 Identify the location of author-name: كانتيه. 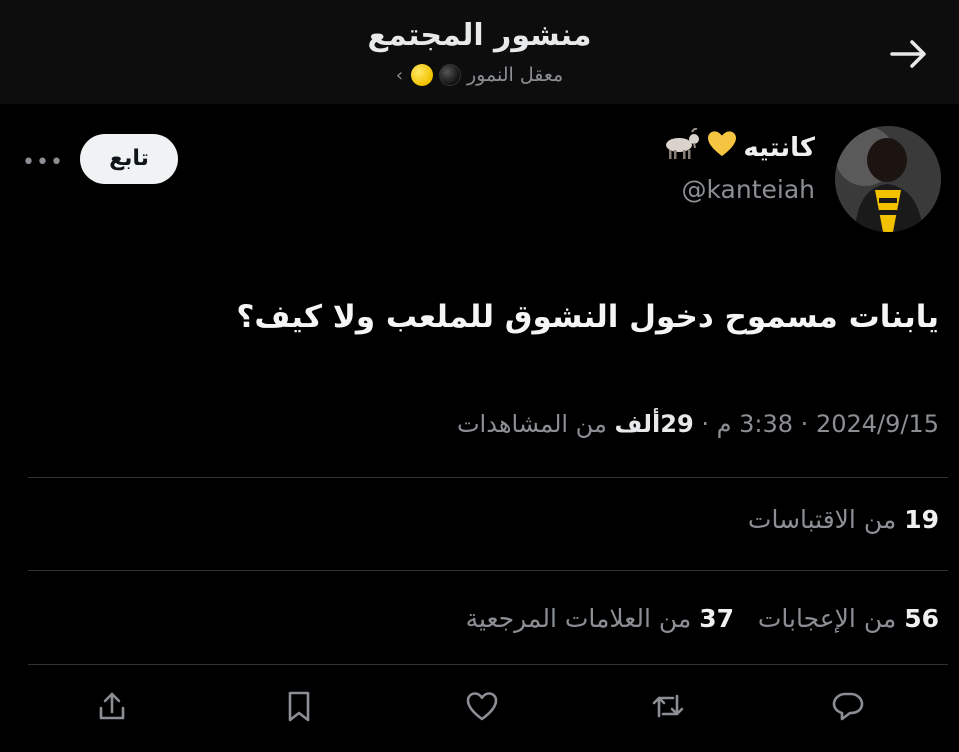
(779, 147).